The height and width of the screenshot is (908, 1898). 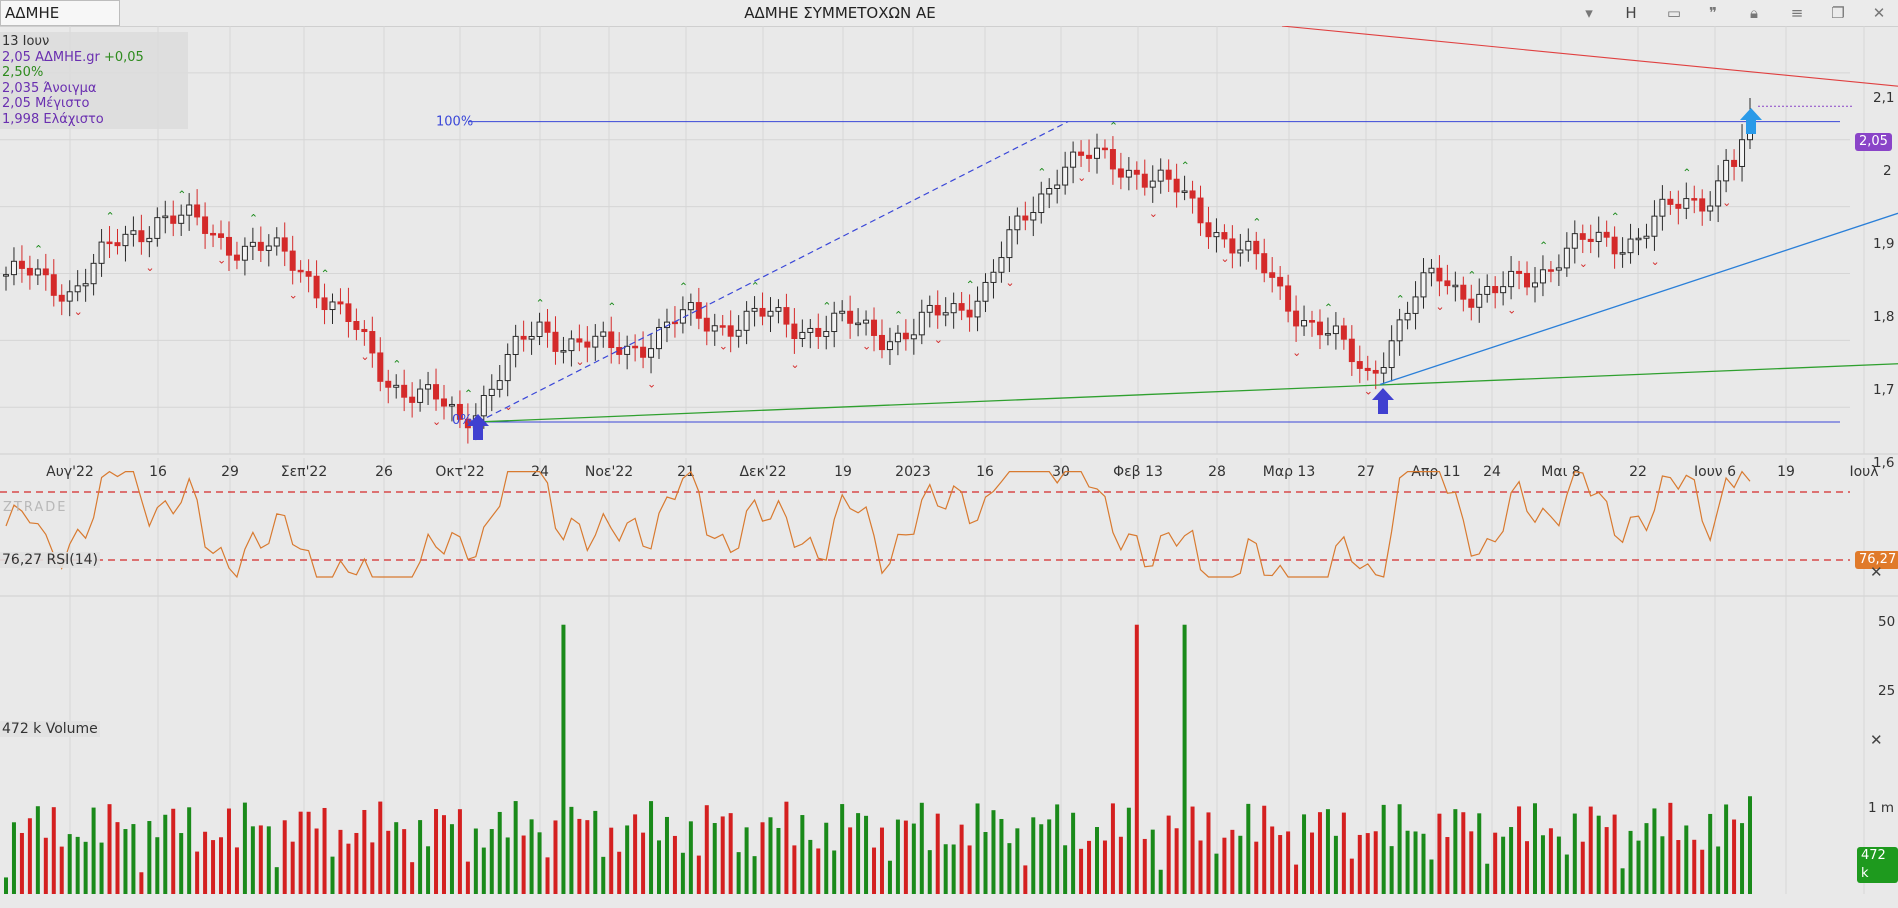 What do you see at coordinates (158, 472) in the screenshot?
I see `time-tick-label: 16` at bounding box center [158, 472].